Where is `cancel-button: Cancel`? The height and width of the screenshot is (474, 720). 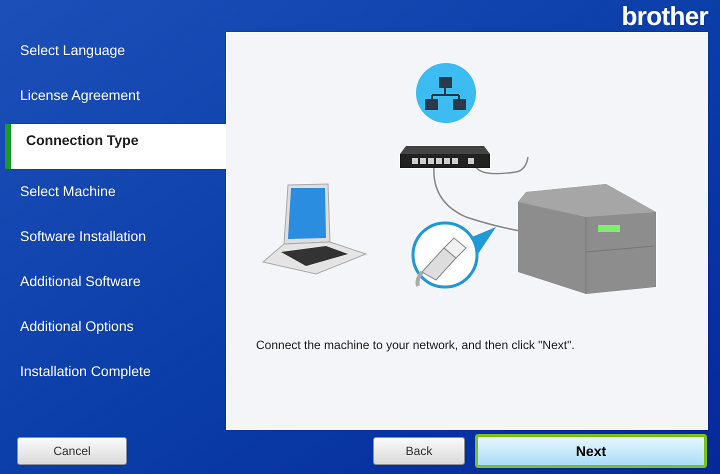
cancel-button: Cancel is located at coordinates (72, 451).